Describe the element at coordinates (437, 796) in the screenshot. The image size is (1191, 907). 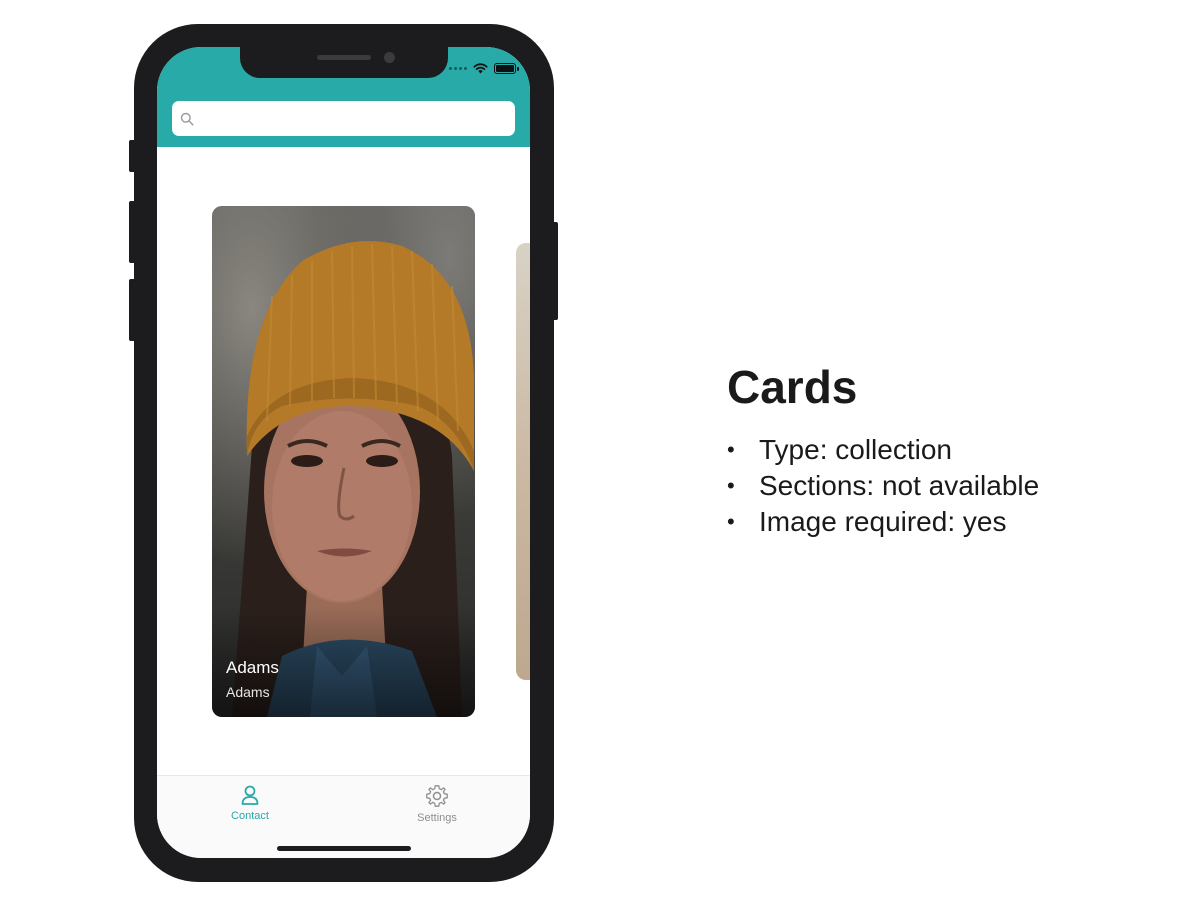
I see `gear-icon` at that location.